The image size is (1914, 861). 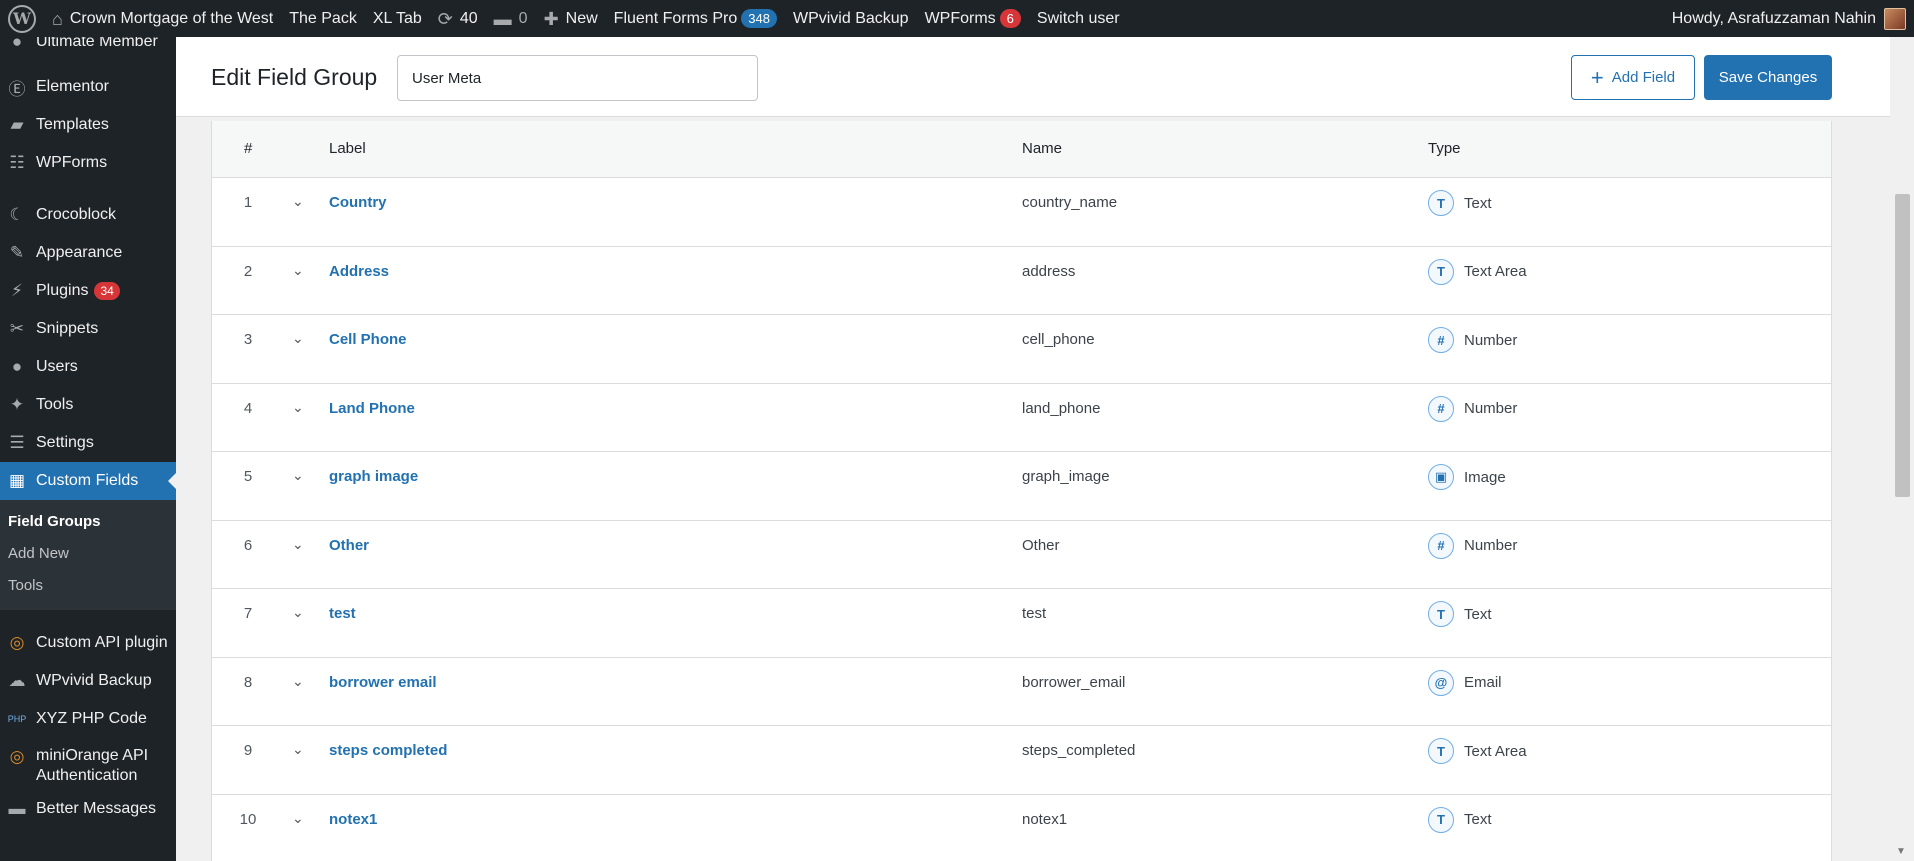 What do you see at coordinates (88, 163) in the screenshot?
I see `sidebar-item-wpforms: ☷ WPForms` at bounding box center [88, 163].